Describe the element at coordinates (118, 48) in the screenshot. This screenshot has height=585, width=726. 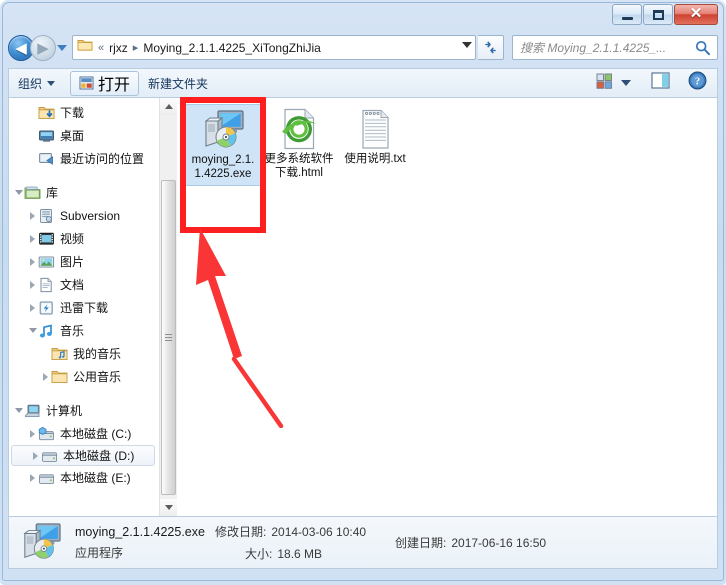
I see `breadcrumb-rjxz: rjxz` at that location.